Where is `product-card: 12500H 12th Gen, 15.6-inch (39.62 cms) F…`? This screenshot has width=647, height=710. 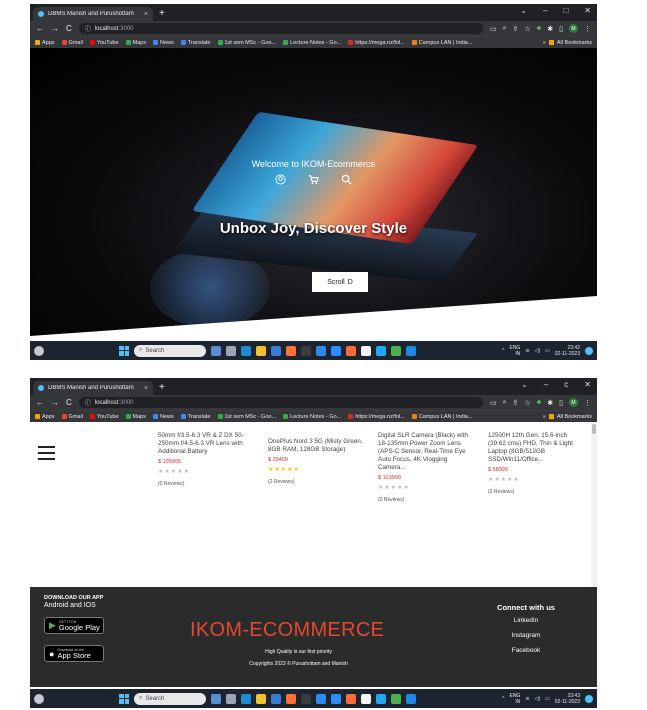
product-card: 12500H 12th Gen, 15.6-inch (39.62 cms) F… is located at coordinates (535, 468).